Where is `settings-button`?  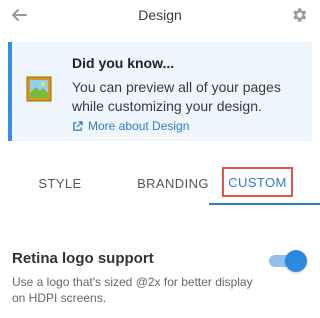 settings-button is located at coordinates (299, 15).